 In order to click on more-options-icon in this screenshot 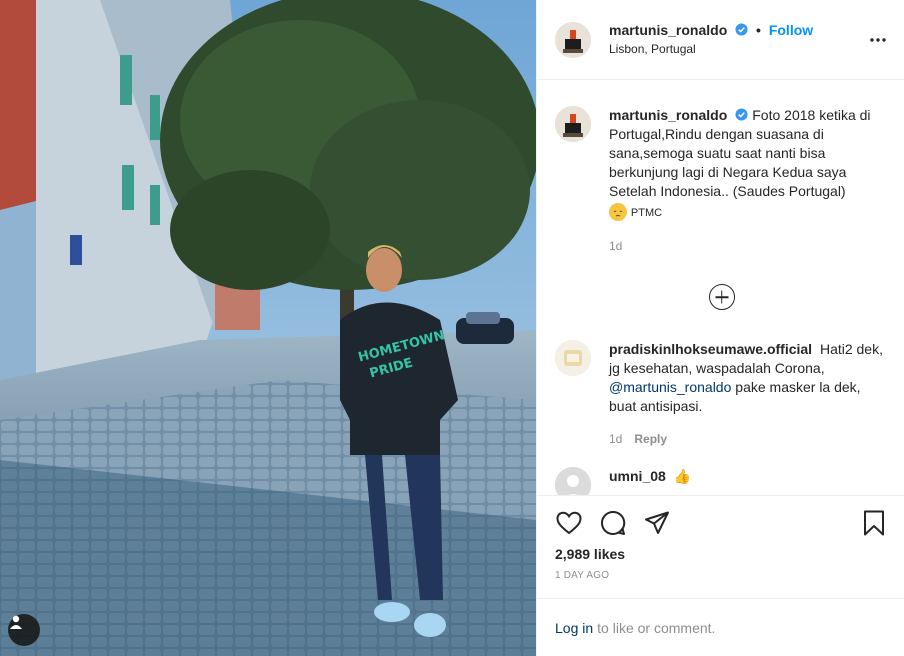, I will do `click(878, 40)`.